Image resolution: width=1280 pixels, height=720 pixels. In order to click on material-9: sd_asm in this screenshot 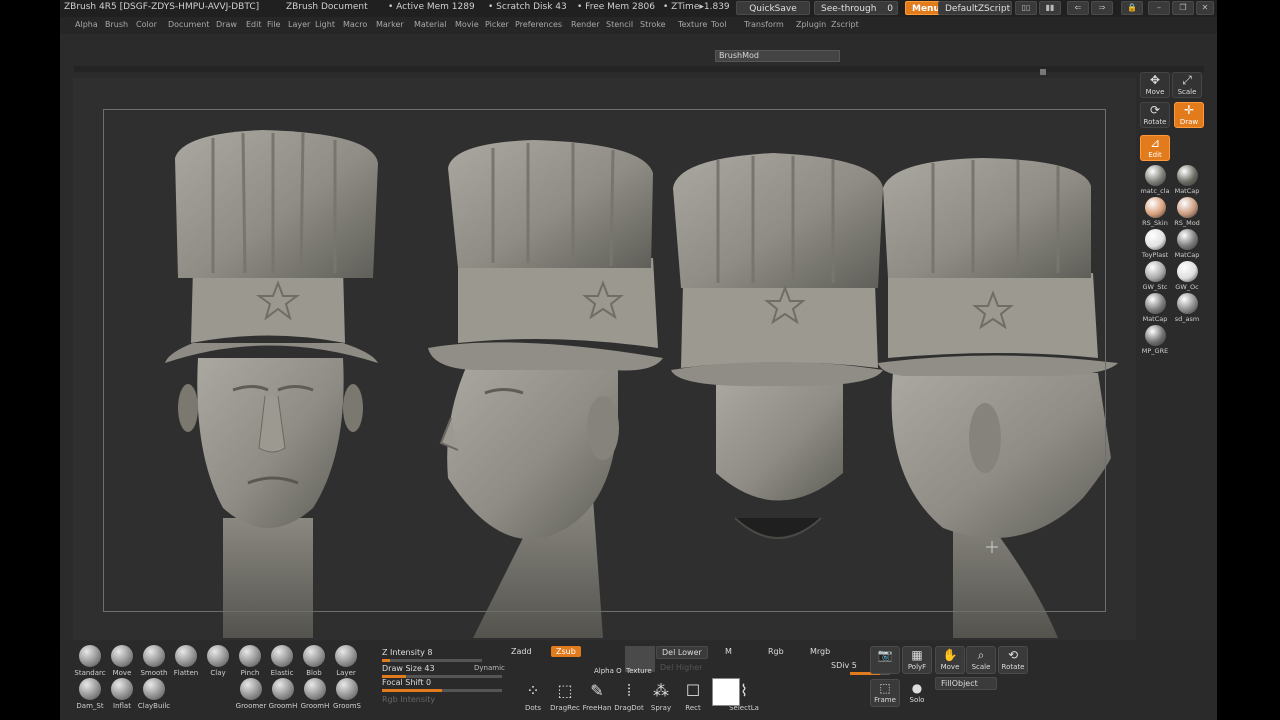, I will do `click(1187, 308)`.